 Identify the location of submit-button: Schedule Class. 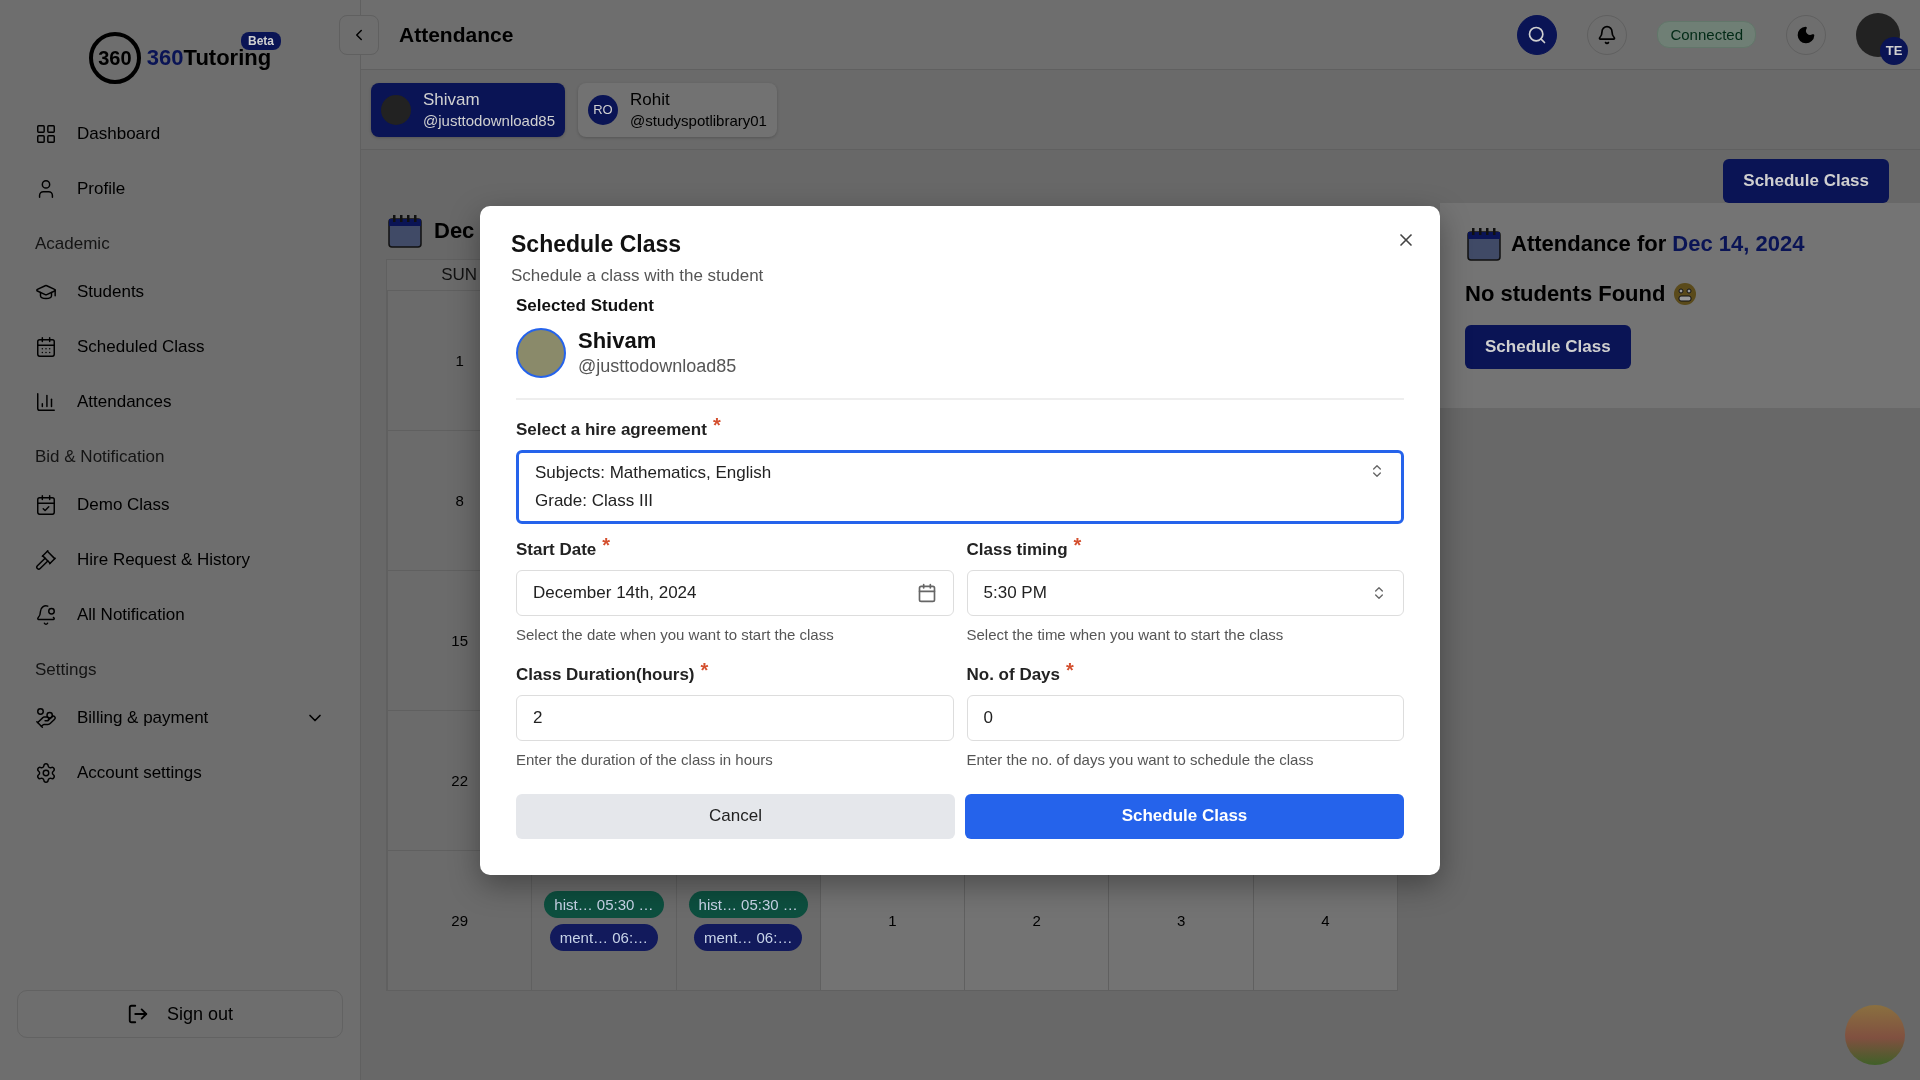
(1184, 816).